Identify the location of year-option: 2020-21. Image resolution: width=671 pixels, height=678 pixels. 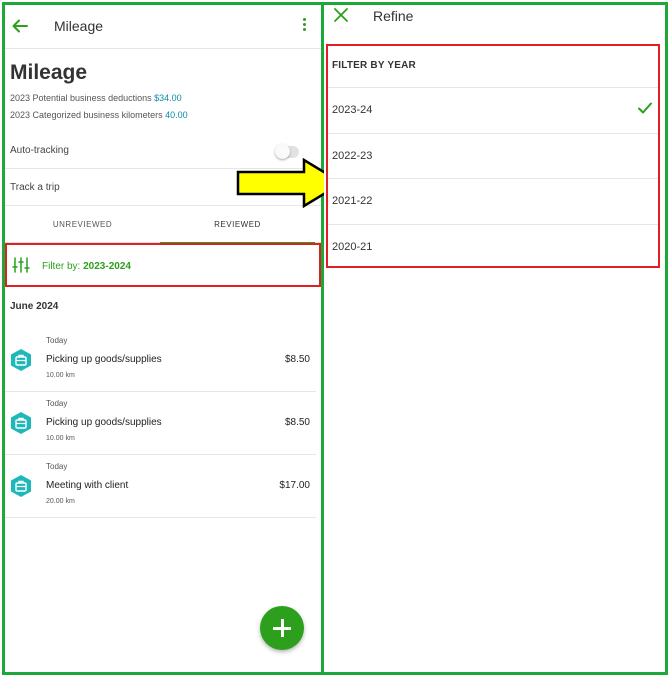
(493, 246).